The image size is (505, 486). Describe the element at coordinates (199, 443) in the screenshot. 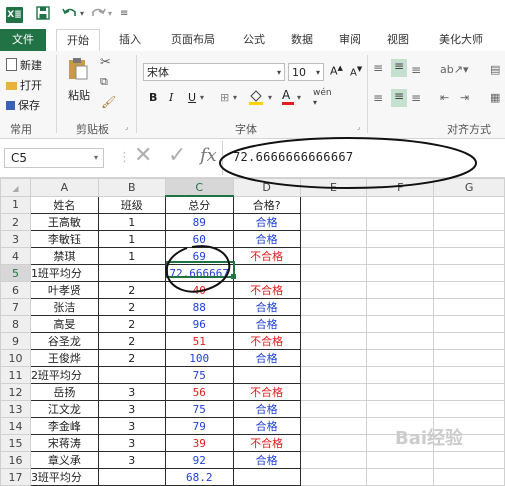

I see `cell-total: 39` at that location.